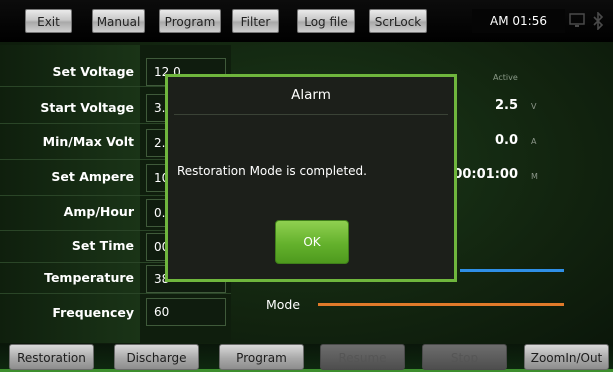 The height and width of the screenshot is (372, 613). I want to click on voltage-unit: V, so click(534, 106).